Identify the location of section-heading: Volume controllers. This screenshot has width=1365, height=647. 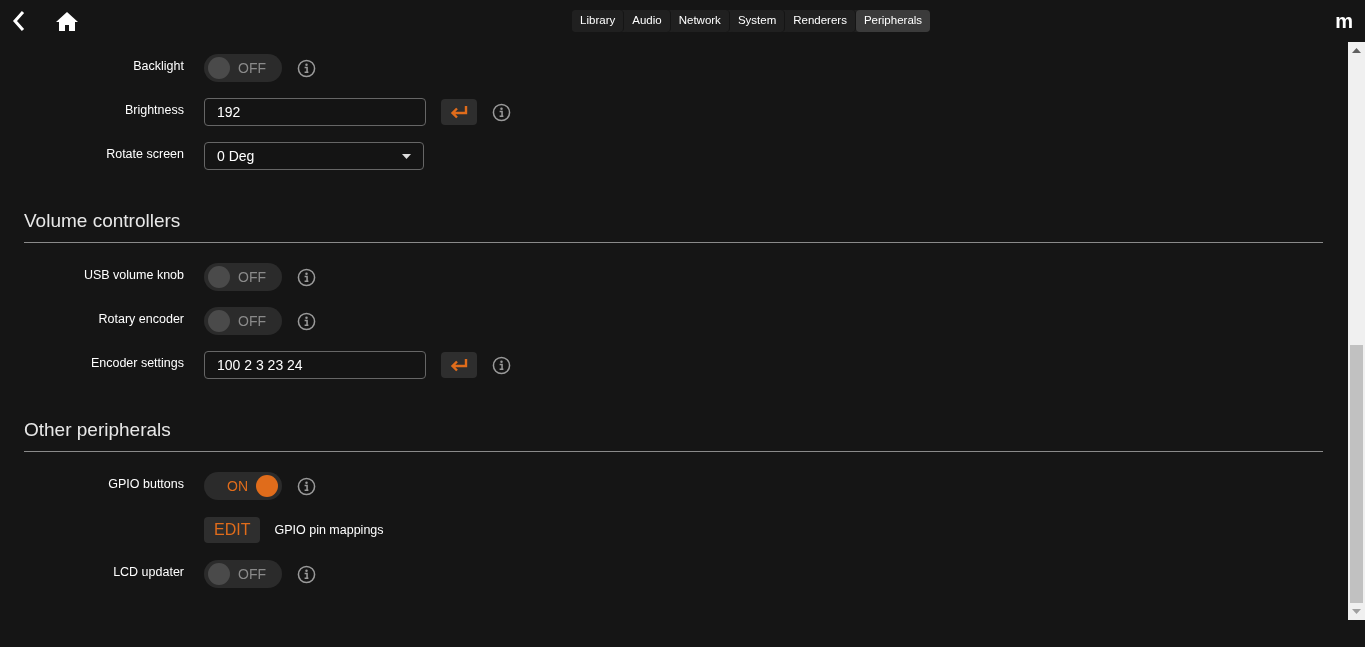
(102, 220).